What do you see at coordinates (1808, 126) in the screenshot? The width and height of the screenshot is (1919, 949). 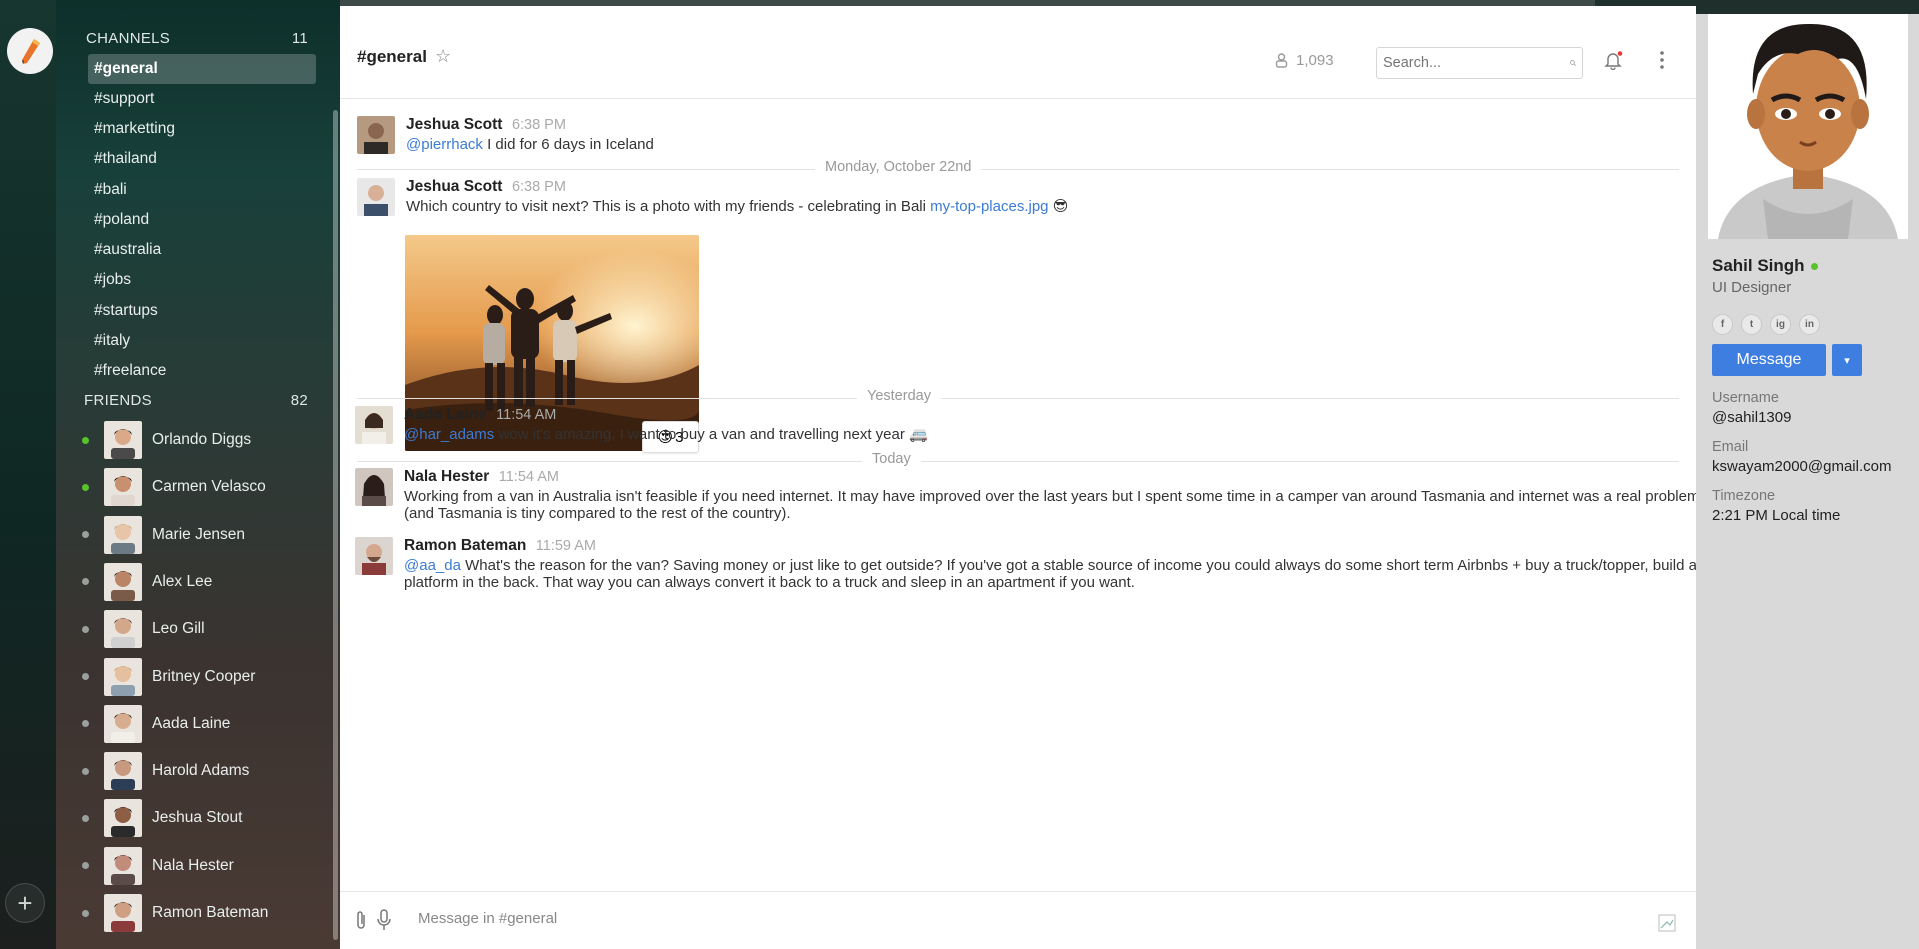 I see `profile-avatar` at bounding box center [1808, 126].